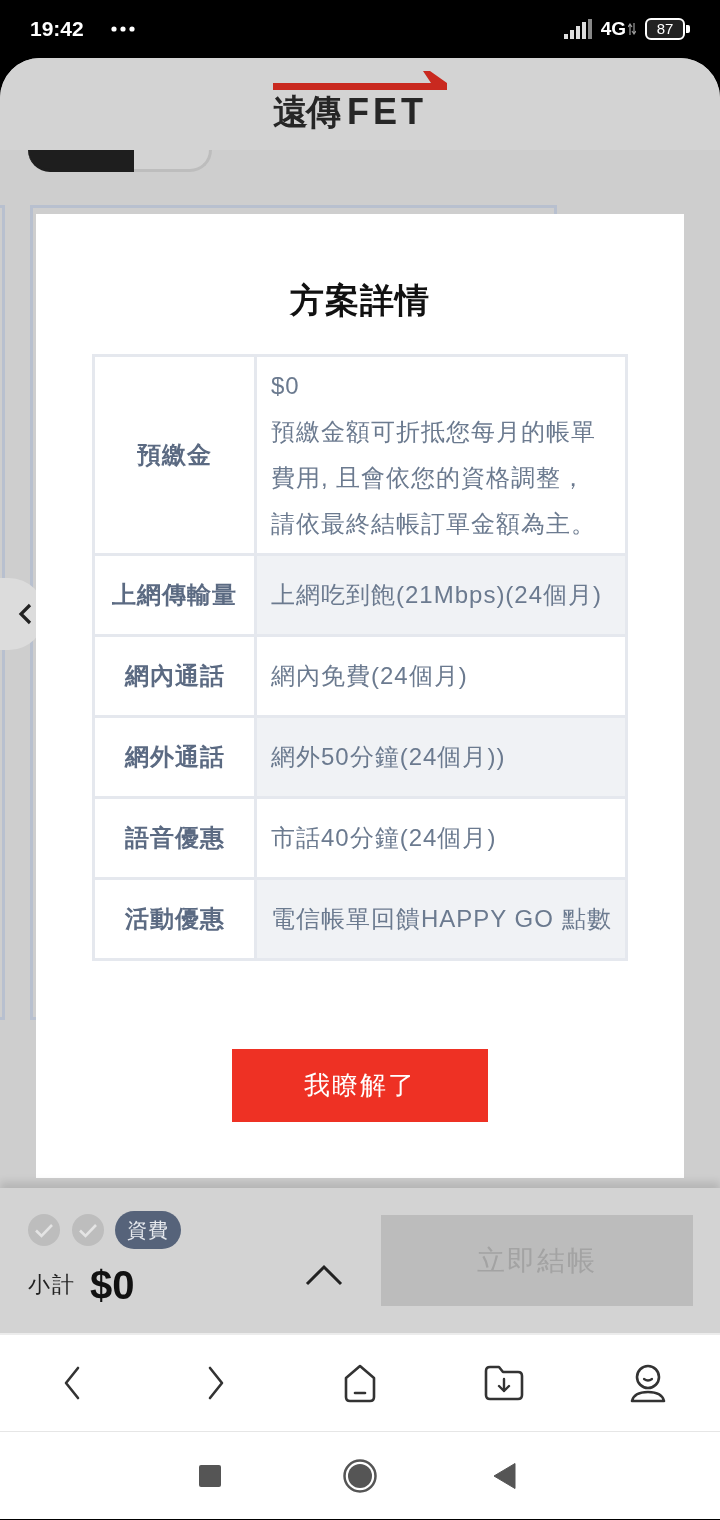  What do you see at coordinates (81, 161) in the screenshot?
I see `network-tab` at bounding box center [81, 161].